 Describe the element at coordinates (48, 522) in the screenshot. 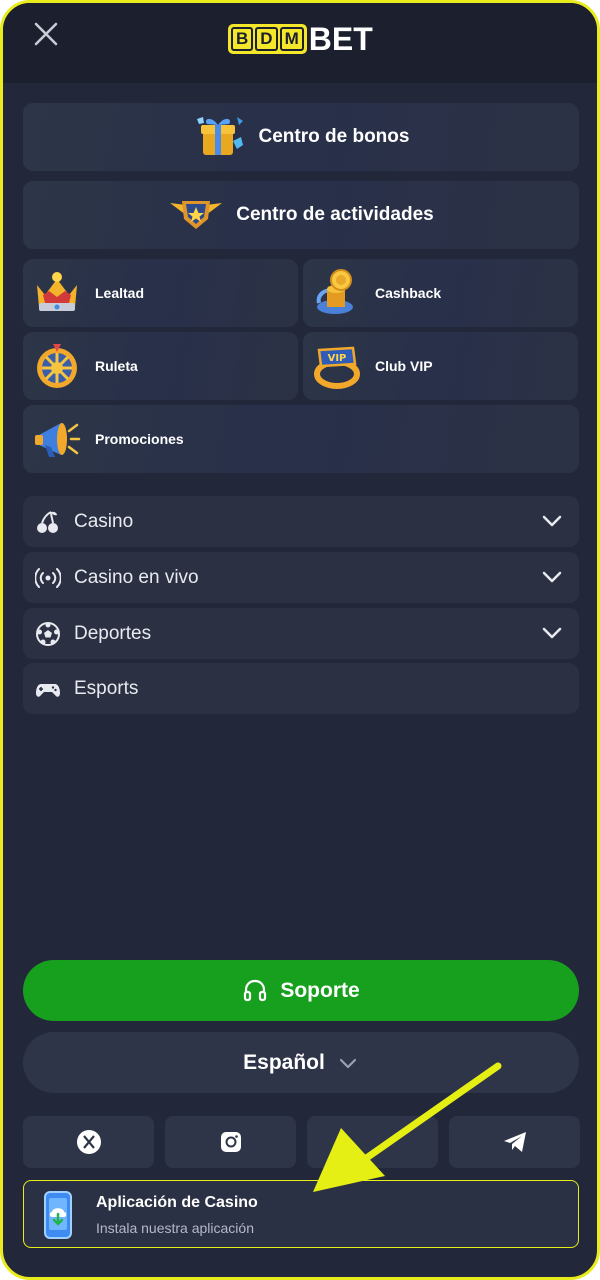

I see `cherry-icon` at that location.